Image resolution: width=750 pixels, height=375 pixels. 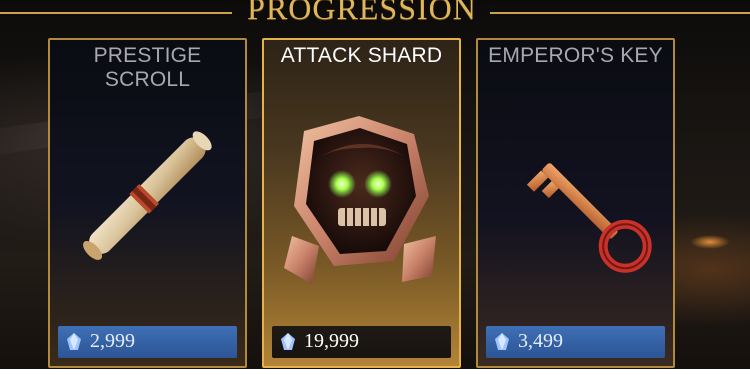 I want to click on price-bar: 19,999, so click(x=361, y=342).